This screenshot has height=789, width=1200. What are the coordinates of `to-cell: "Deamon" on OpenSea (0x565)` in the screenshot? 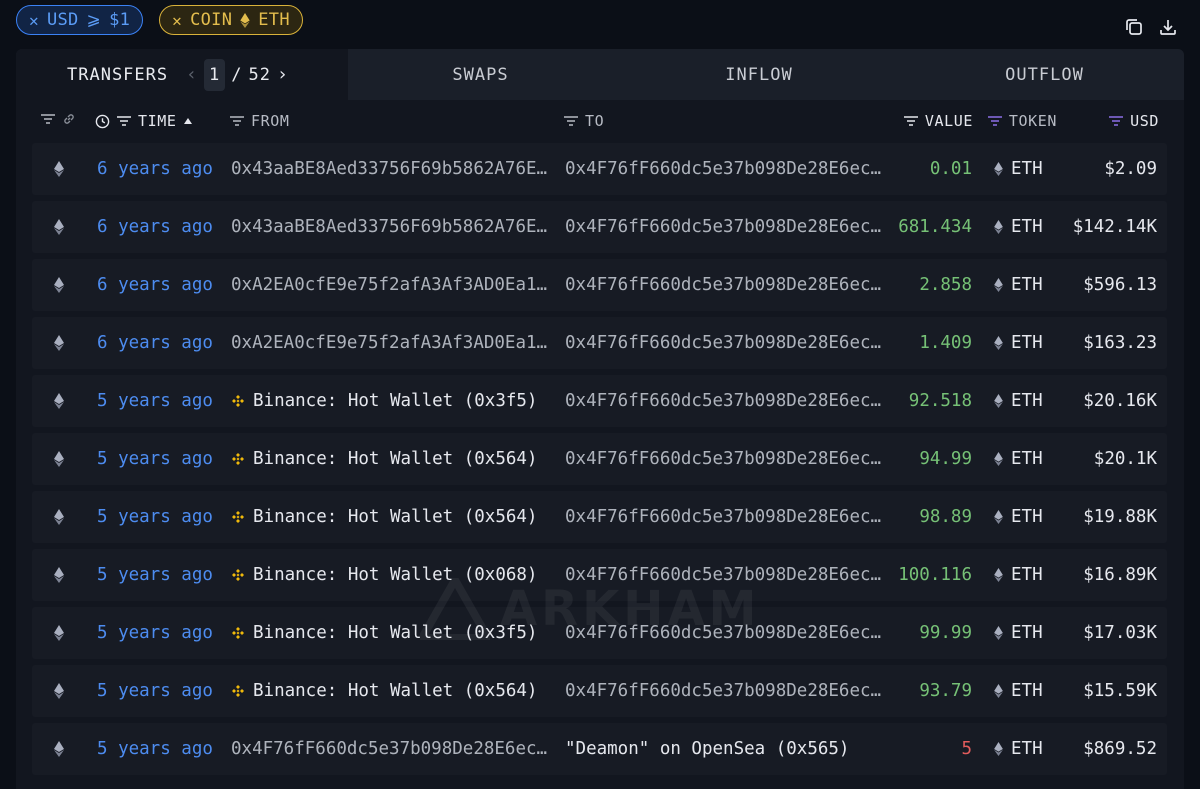 It's located at (725, 749).